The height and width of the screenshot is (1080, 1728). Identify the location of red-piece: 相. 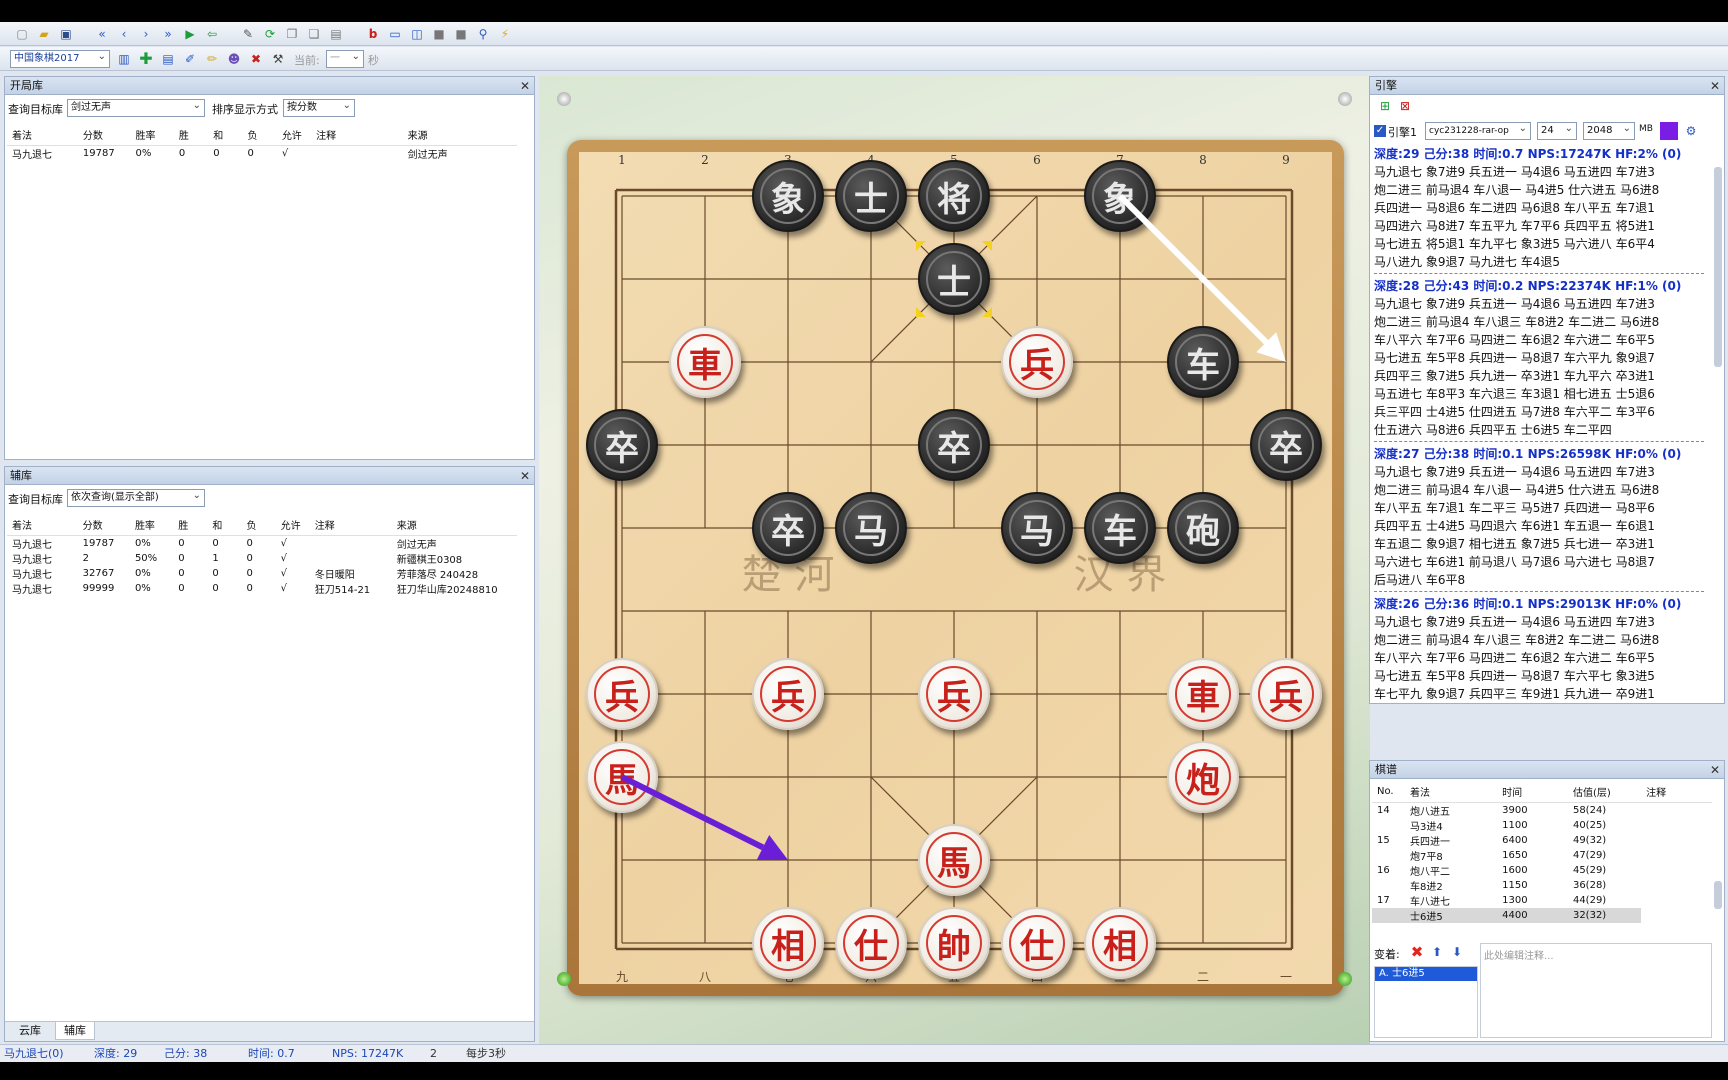
(1120, 943).